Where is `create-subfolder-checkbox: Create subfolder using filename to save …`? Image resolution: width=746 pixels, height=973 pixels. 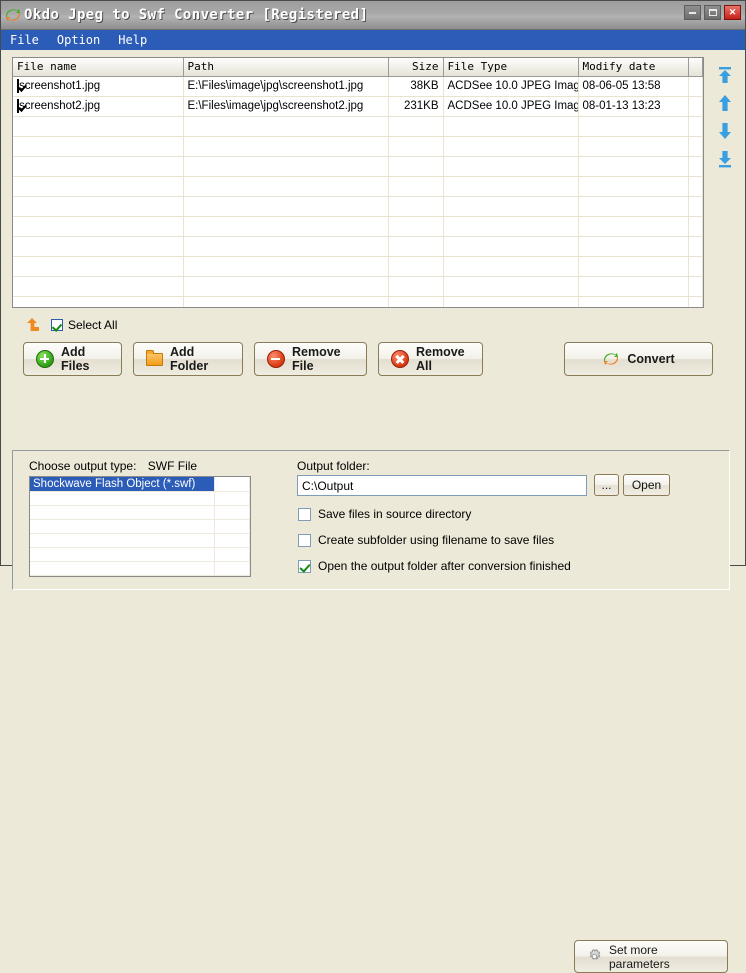
create-subfolder-checkbox: Create subfolder using filename to save … is located at coordinates (426, 540).